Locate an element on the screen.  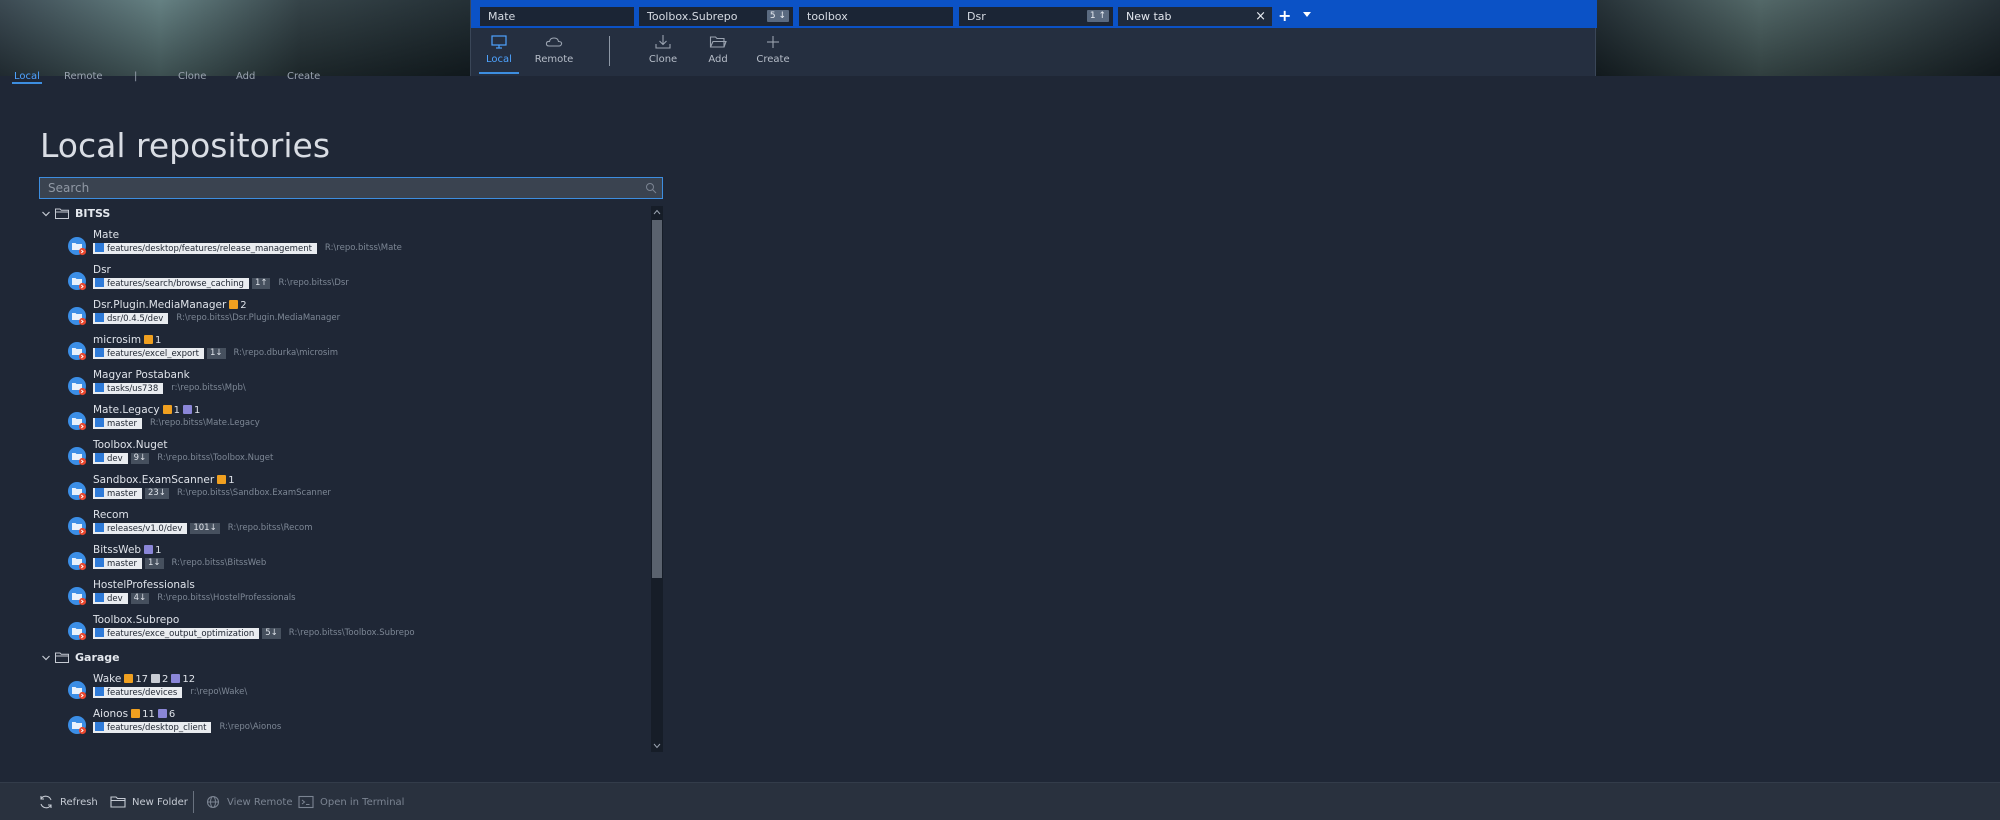
search-input is located at coordinates (351, 188).